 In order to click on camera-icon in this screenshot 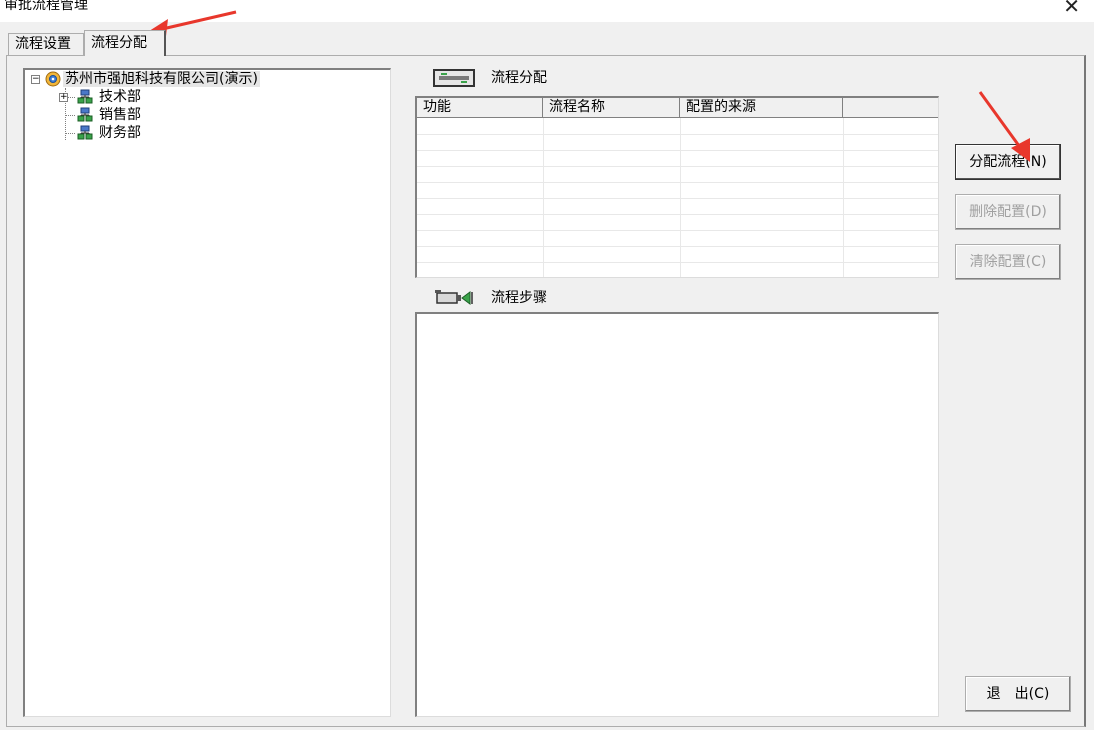, I will do `click(454, 297)`.